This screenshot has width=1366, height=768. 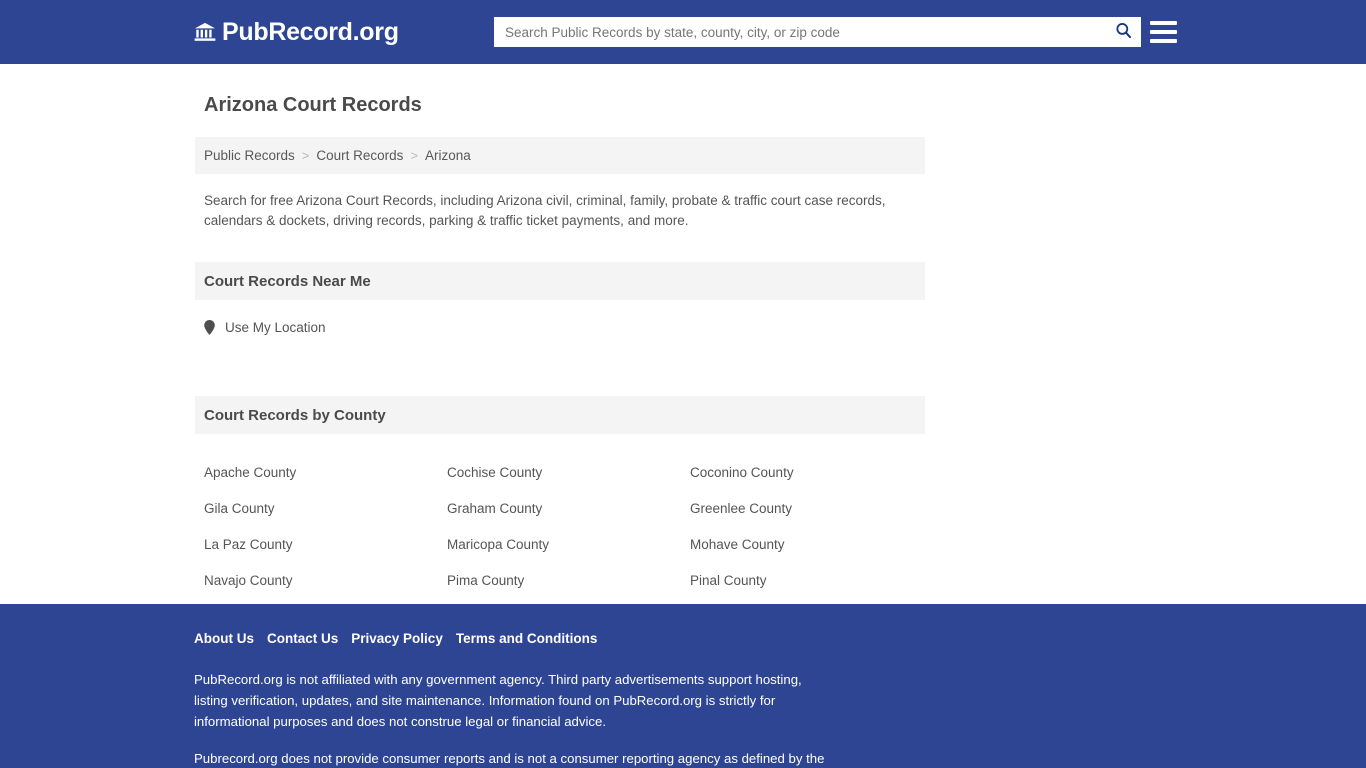 I want to click on footer-link-privacy-policy: Privacy Policy, so click(x=397, y=638).